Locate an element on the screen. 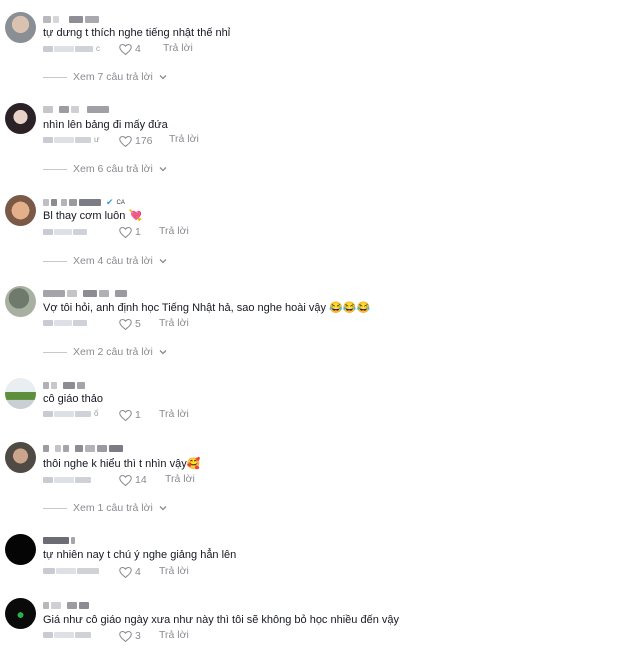  comment-text: thôi nghe k hiểu thì t nhìn vậy🥰 is located at coordinates (122, 464).